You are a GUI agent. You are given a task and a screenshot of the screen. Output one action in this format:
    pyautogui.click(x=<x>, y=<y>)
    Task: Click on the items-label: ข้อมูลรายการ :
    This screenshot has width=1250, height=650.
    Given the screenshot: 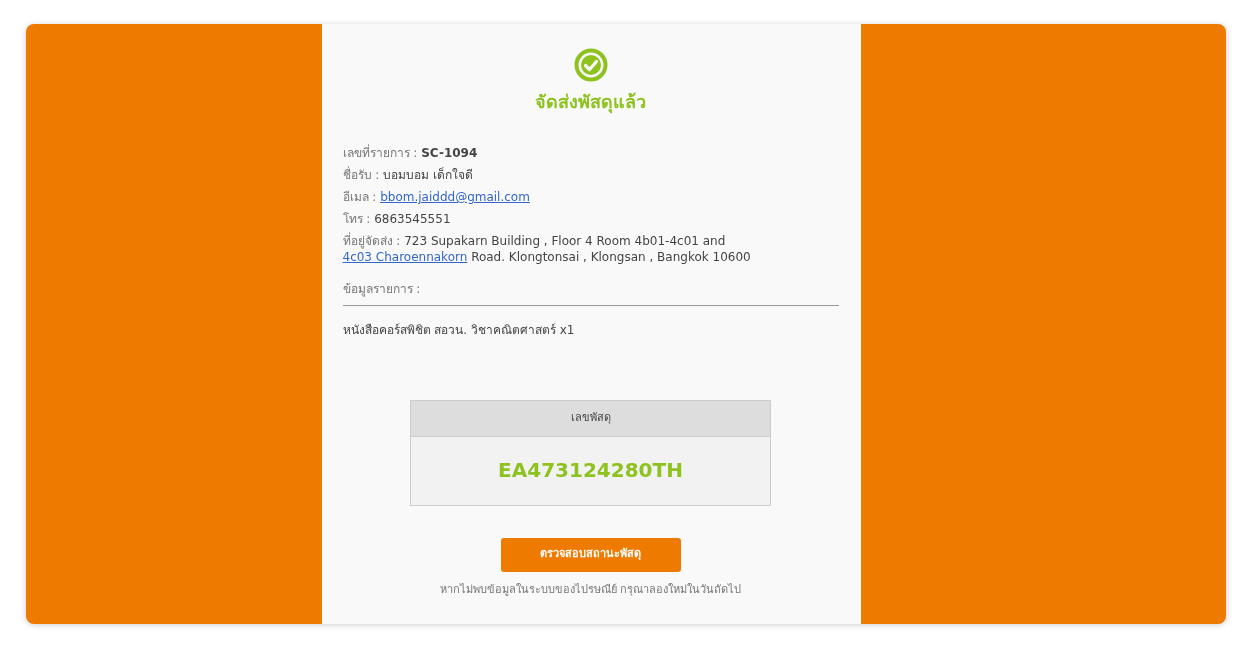 What is the action you would take?
    pyautogui.click(x=382, y=289)
    